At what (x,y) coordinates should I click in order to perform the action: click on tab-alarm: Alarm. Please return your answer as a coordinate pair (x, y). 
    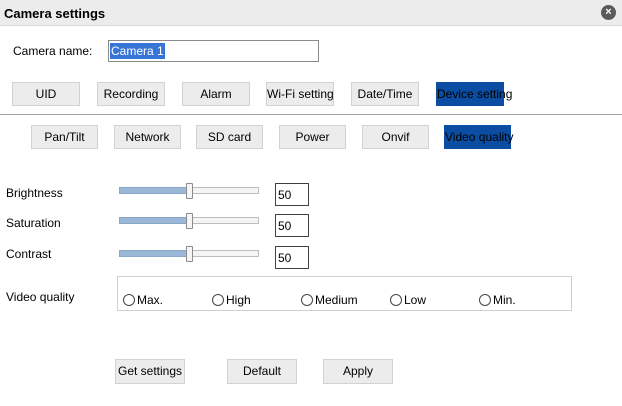
    Looking at the image, I should click on (216, 94).